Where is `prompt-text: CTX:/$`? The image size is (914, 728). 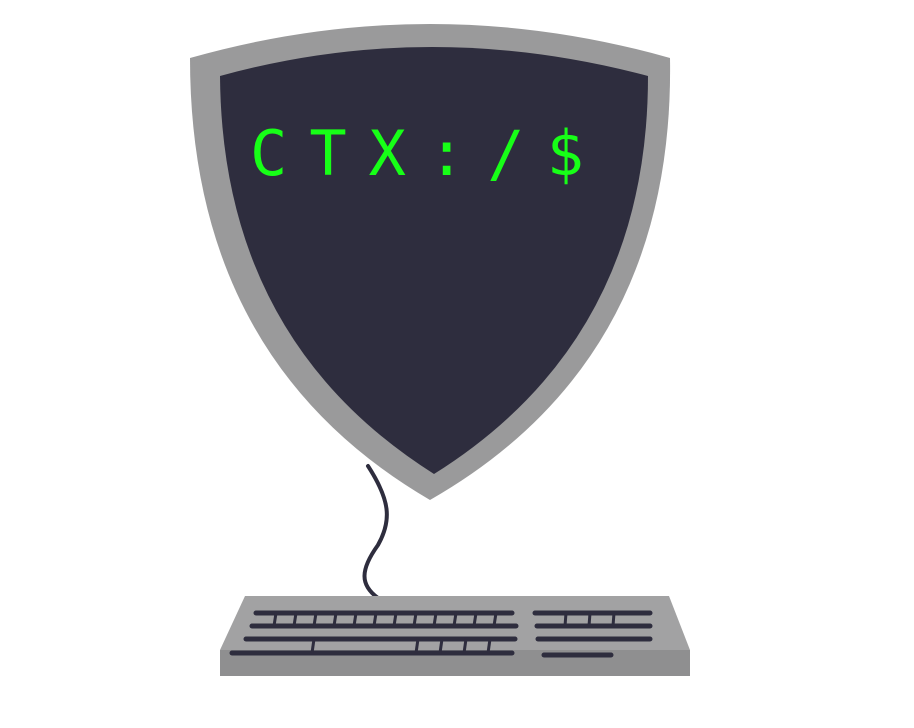 prompt-text: CTX:/$ is located at coordinates (428, 153).